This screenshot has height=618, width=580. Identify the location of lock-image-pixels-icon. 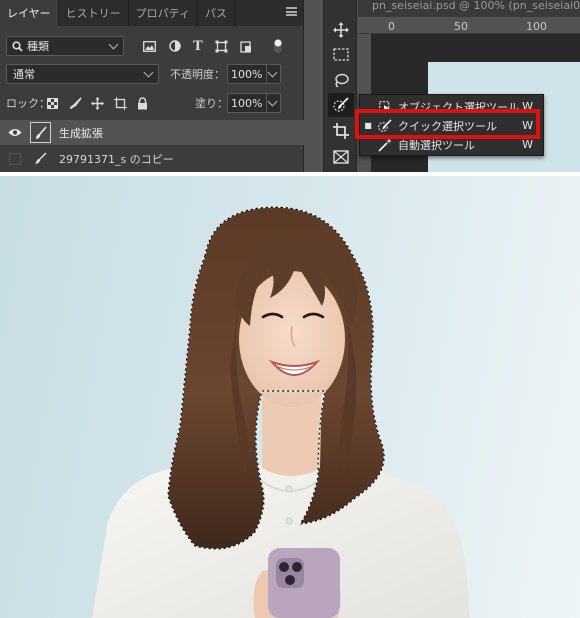
(75, 103).